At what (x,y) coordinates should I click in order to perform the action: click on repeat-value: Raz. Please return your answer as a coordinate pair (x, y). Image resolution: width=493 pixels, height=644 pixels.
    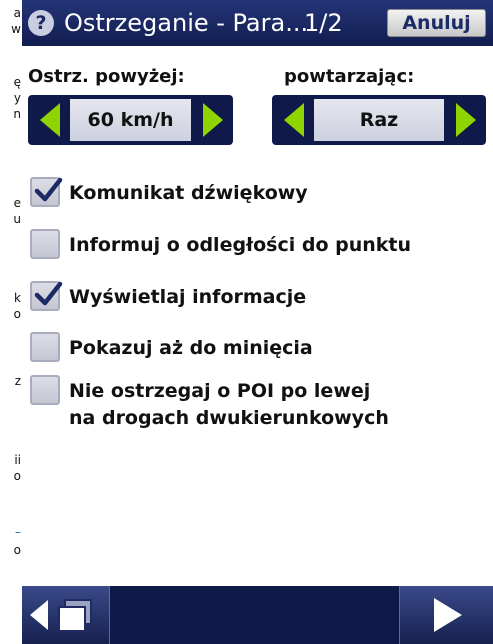
    Looking at the image, I should click on (379, 120).